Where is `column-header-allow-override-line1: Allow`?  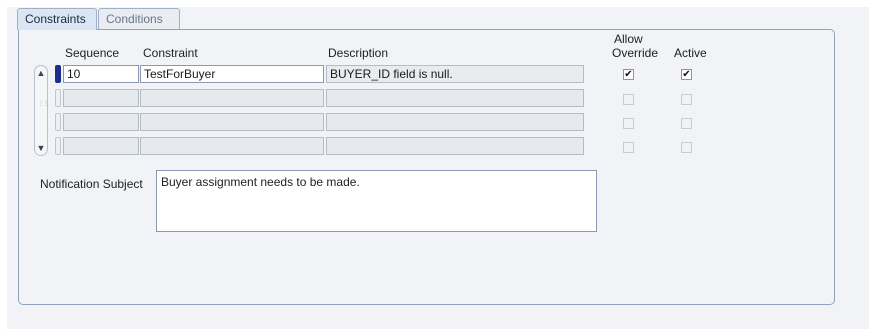
column-header-allow-override-line1: Allow is located at coordinates (628, 39).